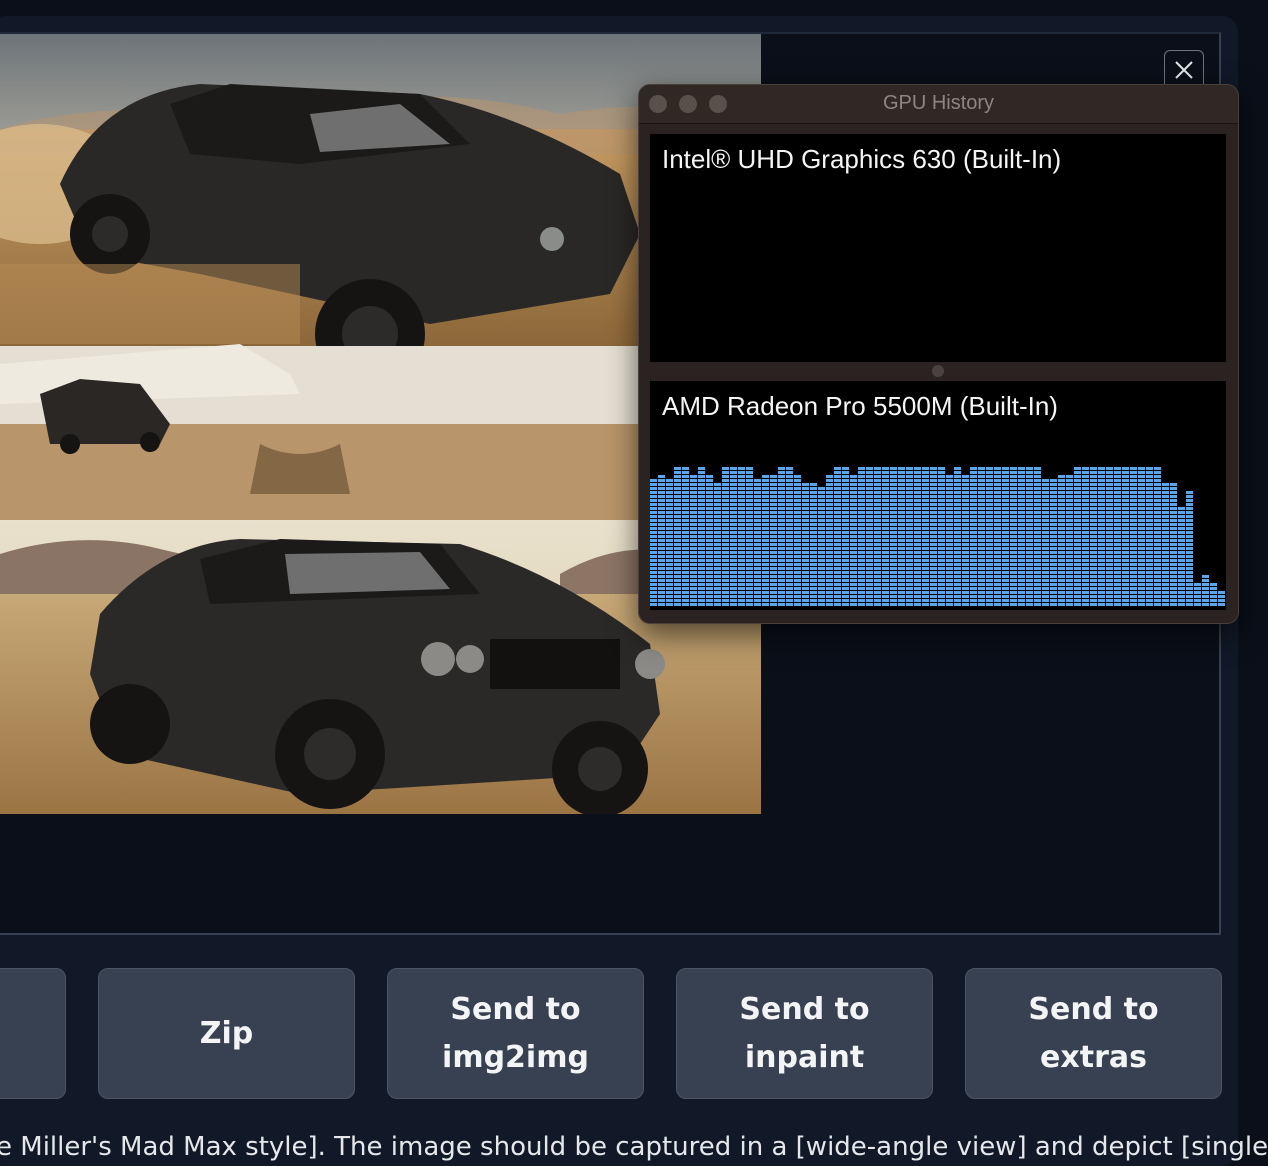 The width and height of the screenshot is (1268, 1166). Describe the element at coordinates (1184, 70) in the screenshot. I see `close-icon` at that location.